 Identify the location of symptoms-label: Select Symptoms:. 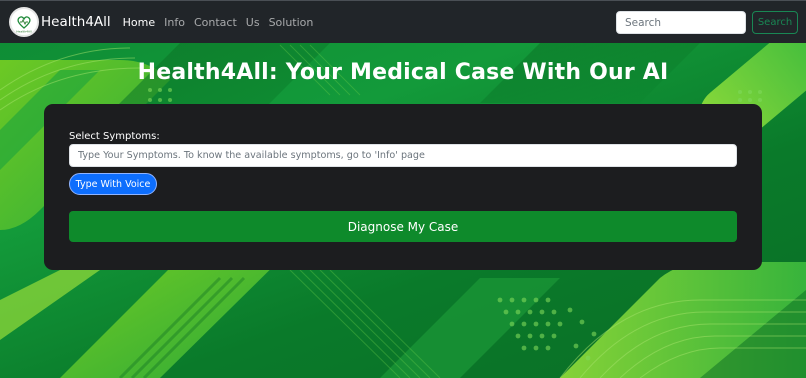
(114, 136).